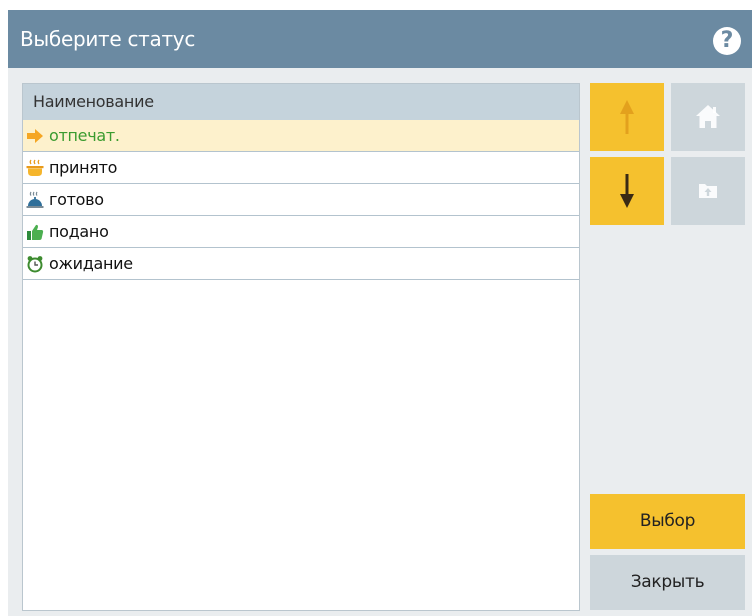 The height and width of the screenshot is (616, 752). What do you see at coordinates (35, 232) in the screenshot?
I see `thumbs-up-icon` at bounding box center [35, 232].